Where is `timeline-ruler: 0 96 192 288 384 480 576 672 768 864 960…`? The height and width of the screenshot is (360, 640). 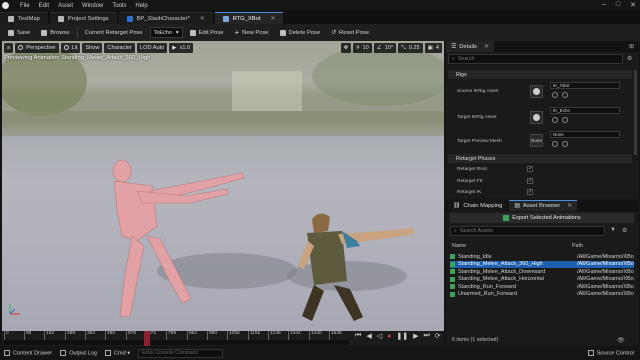
timeline-ruler: 0 96 192 288 384 480 576 672 768 864 960… is located at coordinates (176, 335).